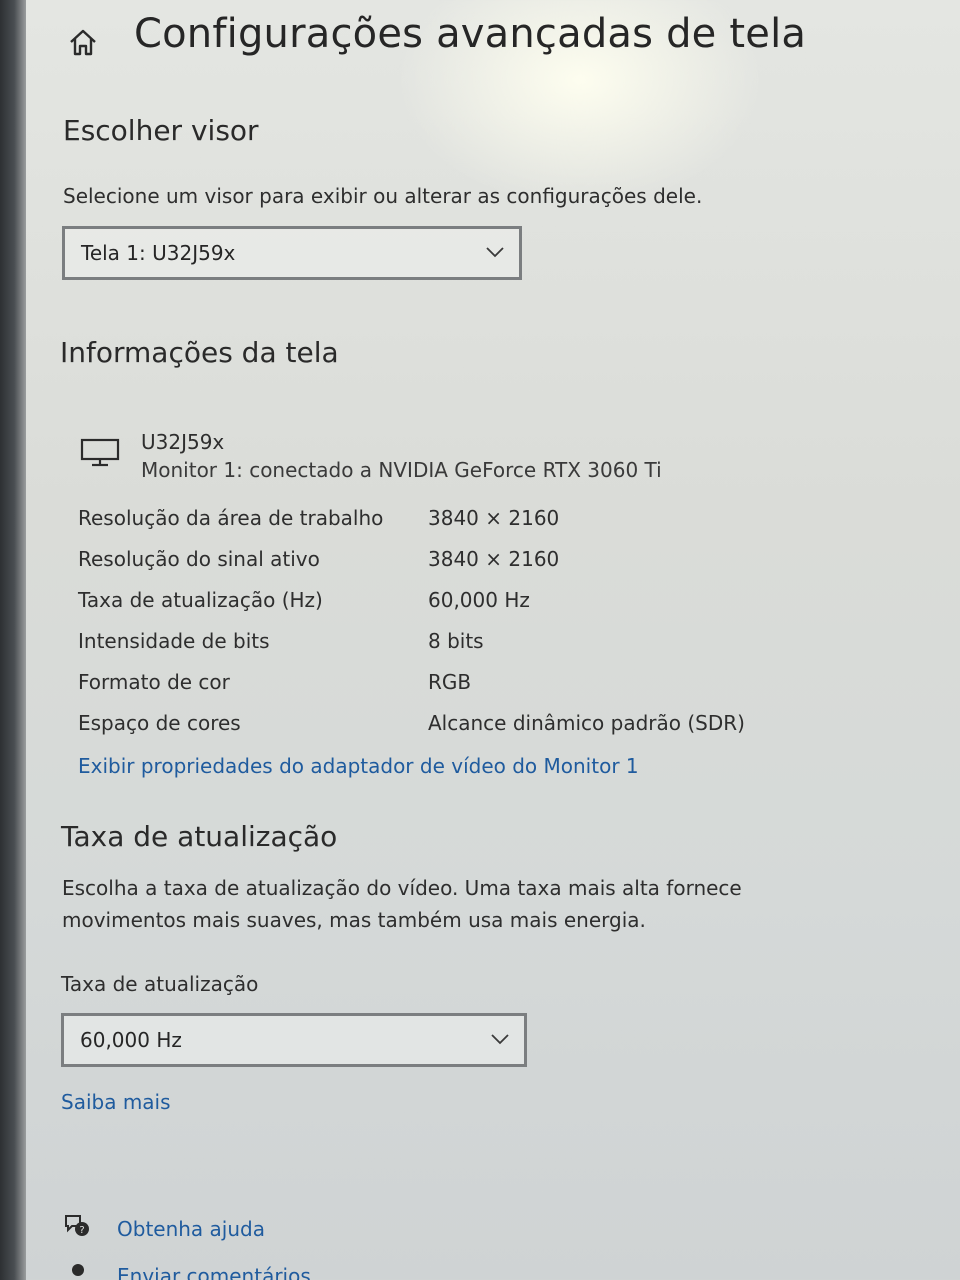 This screenshot has height=1280, width=960. What do you see at coordinates (77, 1225) in the screenshot?
I see `help-chat-icon: ?` at bounding box center [77, 1225].